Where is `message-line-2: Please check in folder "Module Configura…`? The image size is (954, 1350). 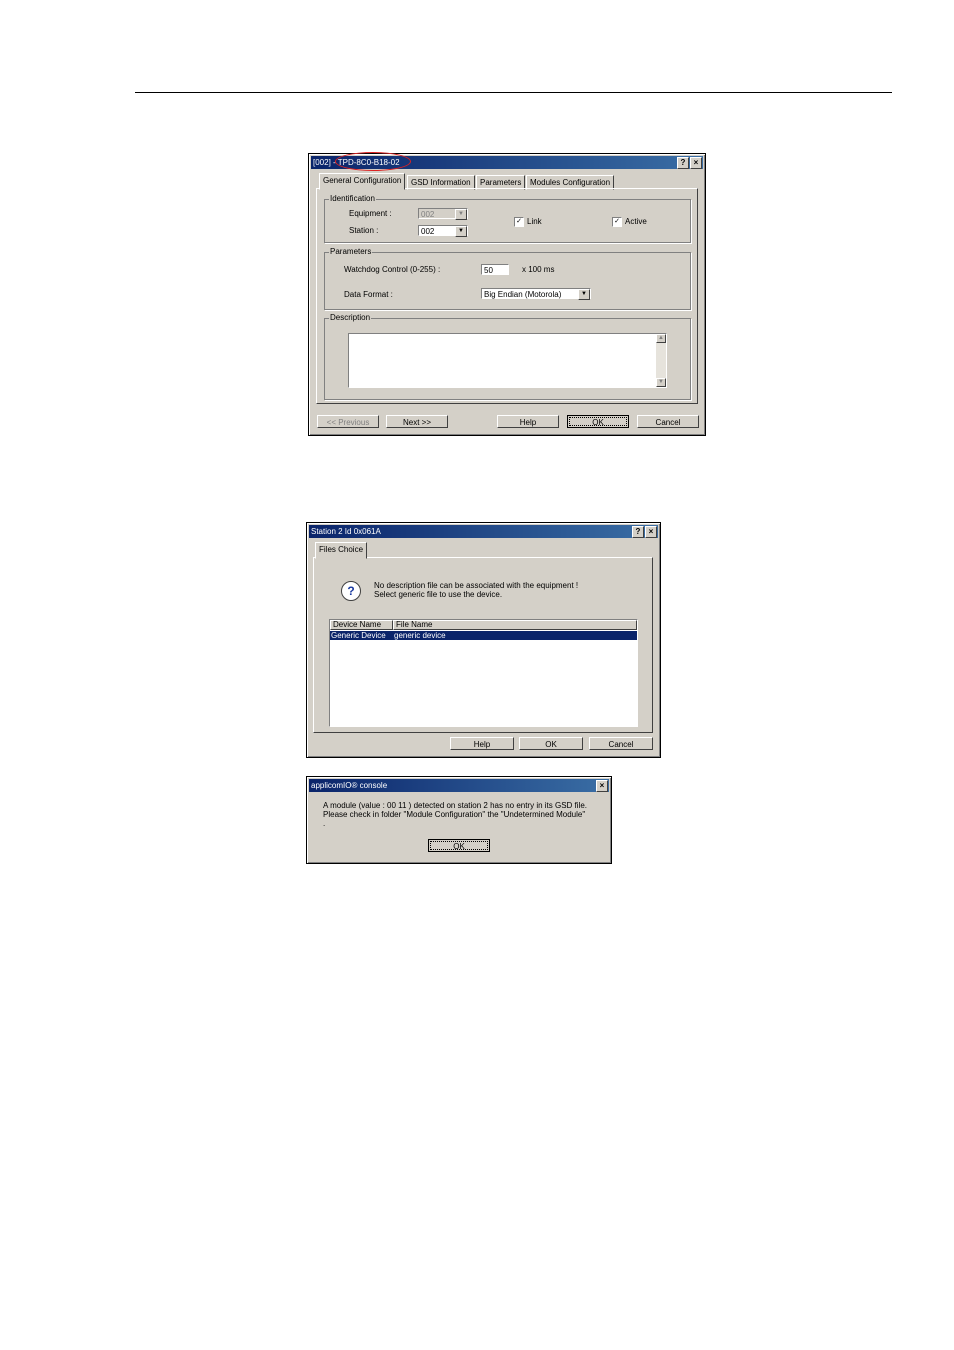
message-line-2: Please check in folder "Module Configura… is located at coordinates (454, 814).